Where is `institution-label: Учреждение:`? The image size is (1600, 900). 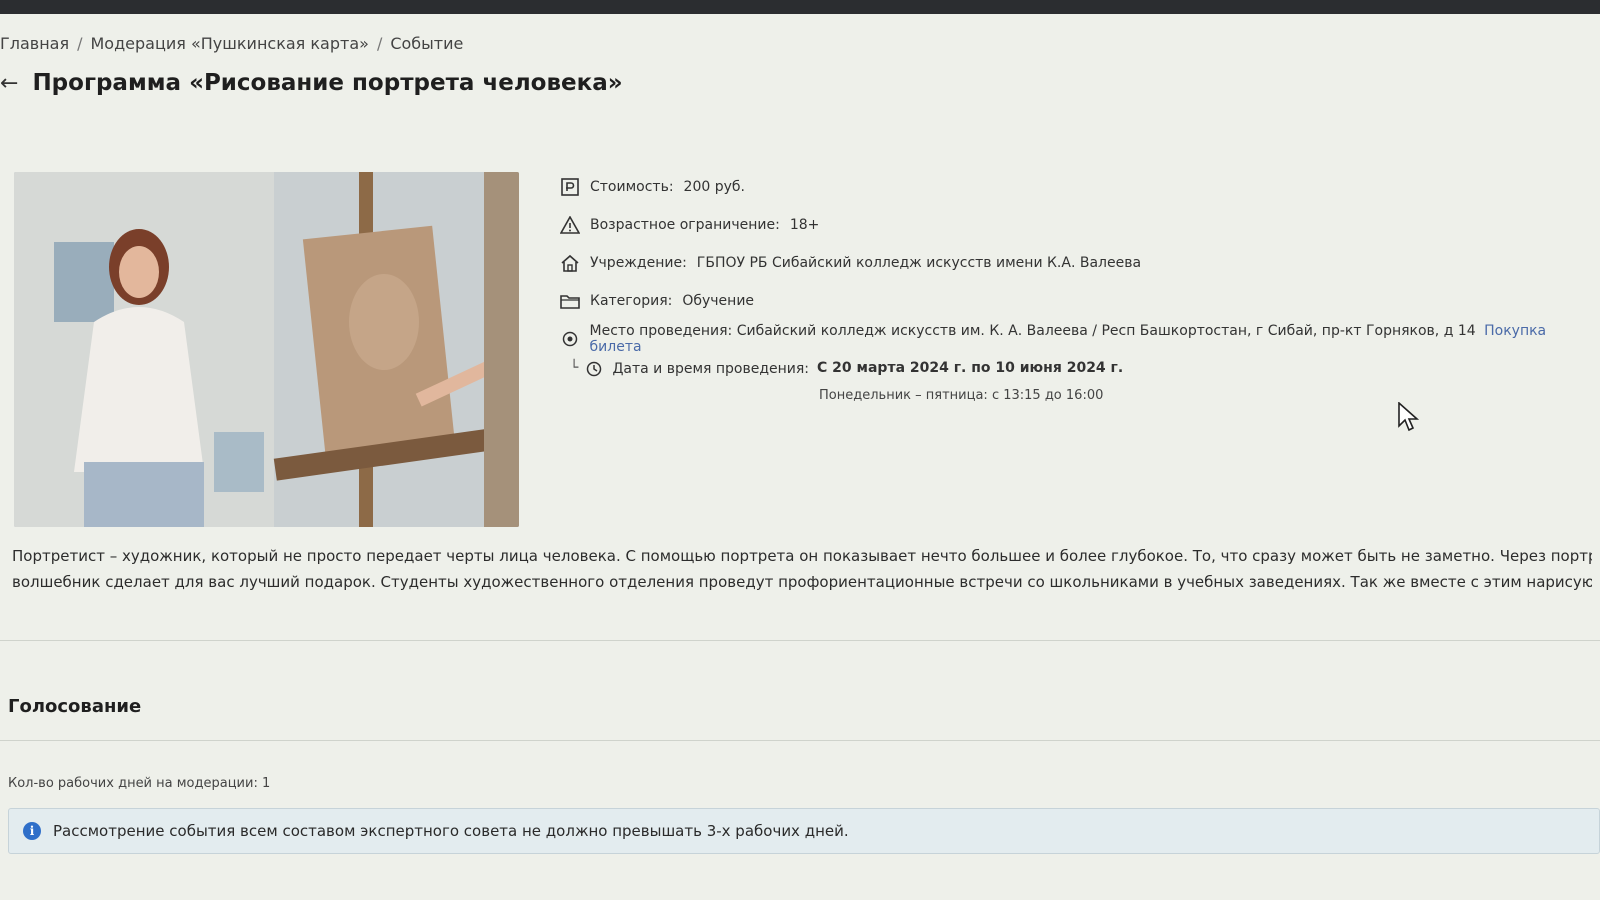 institution-label: Учреждение: is located at coordinates (638, 263).